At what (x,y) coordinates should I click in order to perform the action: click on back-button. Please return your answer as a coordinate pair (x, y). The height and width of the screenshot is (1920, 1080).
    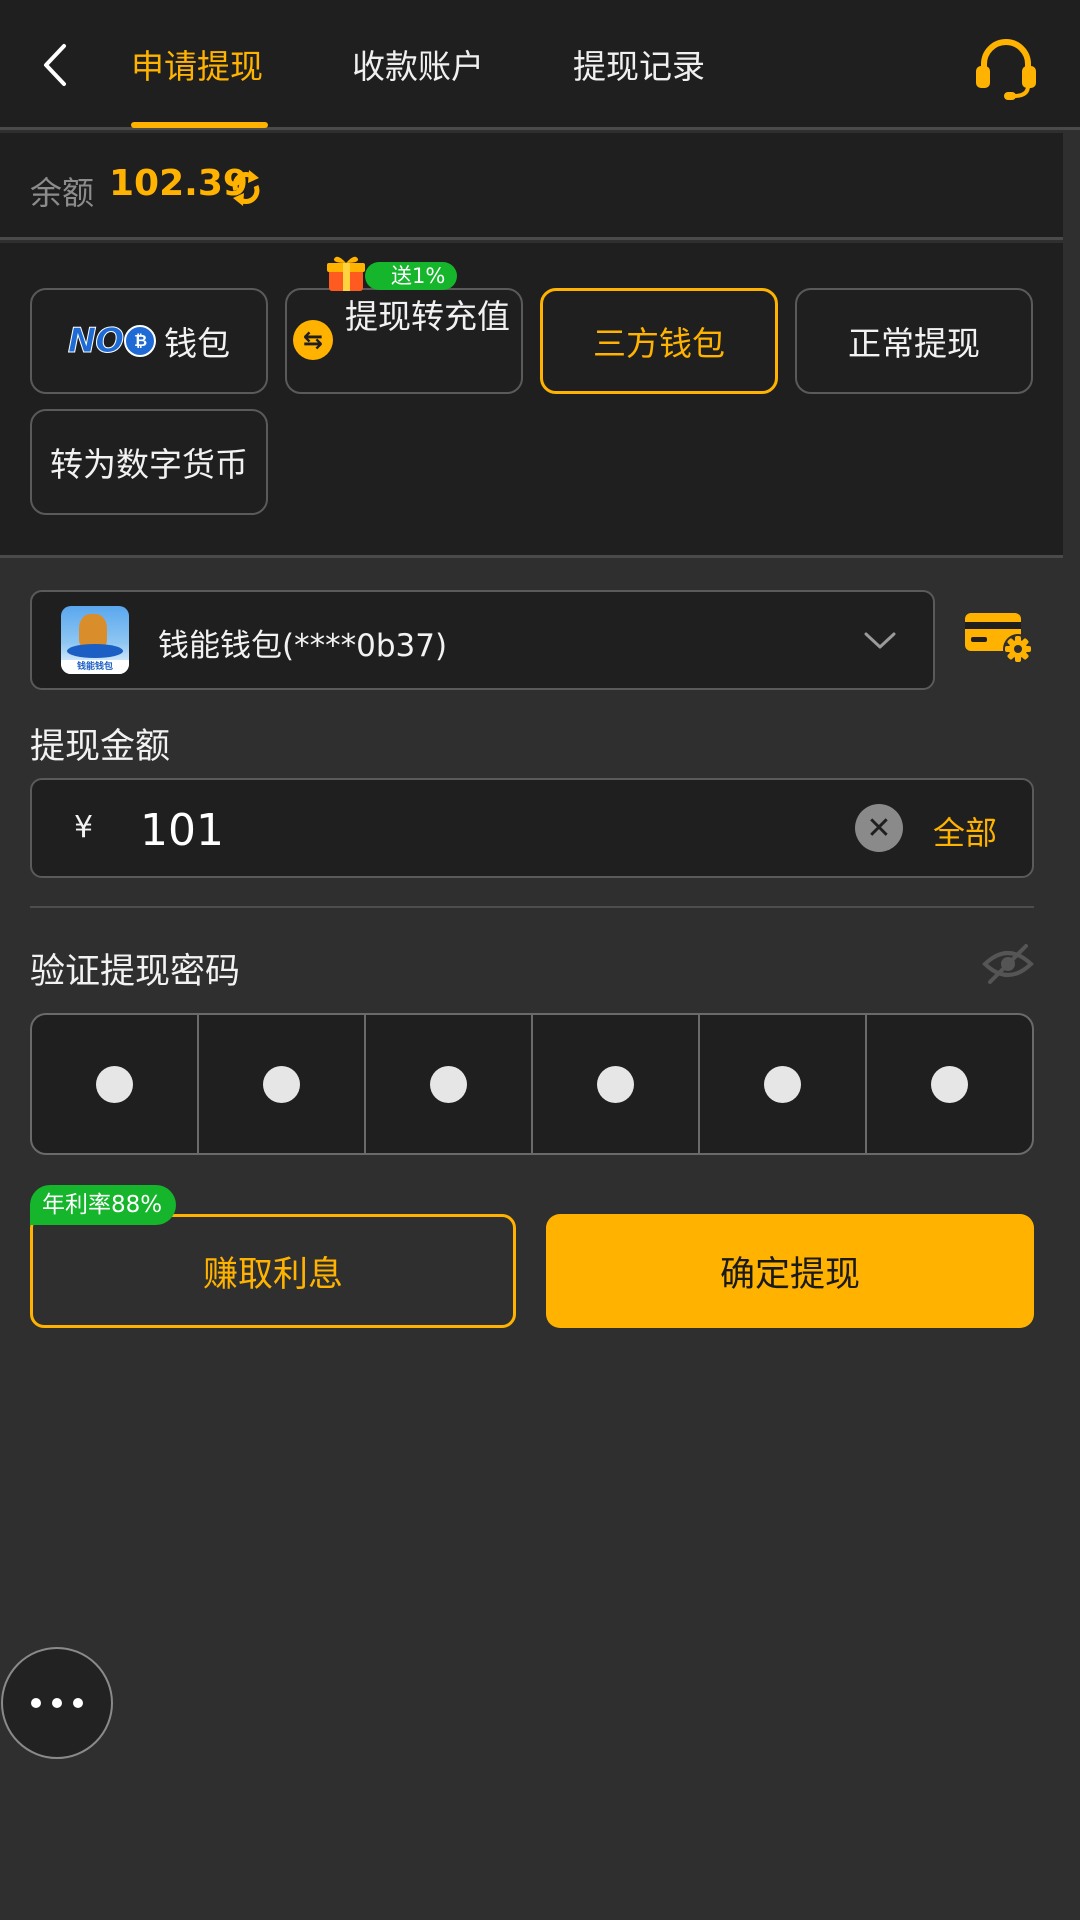
    Looking at the image, I should click on (57, 65).